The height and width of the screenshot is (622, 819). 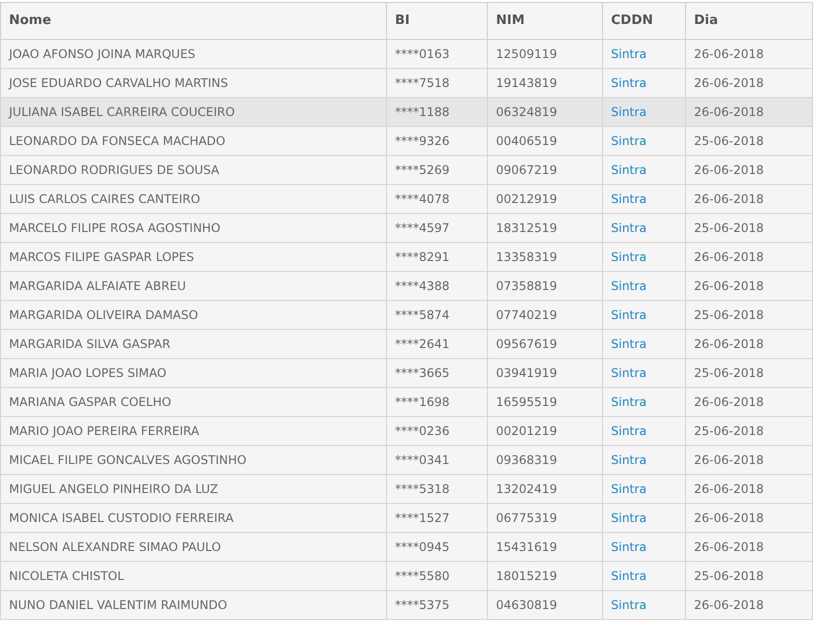 What do you see at coordinates (527, 605) in the screenshot?
I see `table-cell: 04630819` at bounding box center [527, 605].